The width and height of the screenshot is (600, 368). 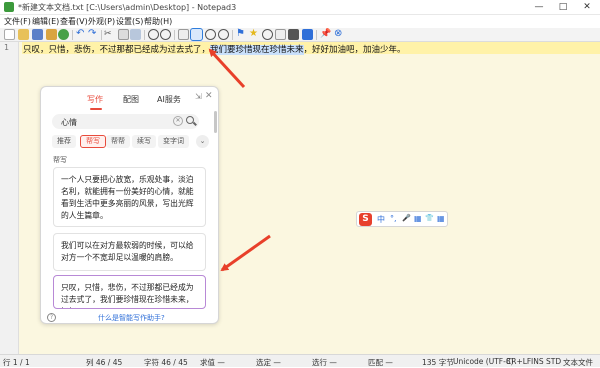 I want to click on menu-edit: 编辑(E), so click(x=45, y=21).